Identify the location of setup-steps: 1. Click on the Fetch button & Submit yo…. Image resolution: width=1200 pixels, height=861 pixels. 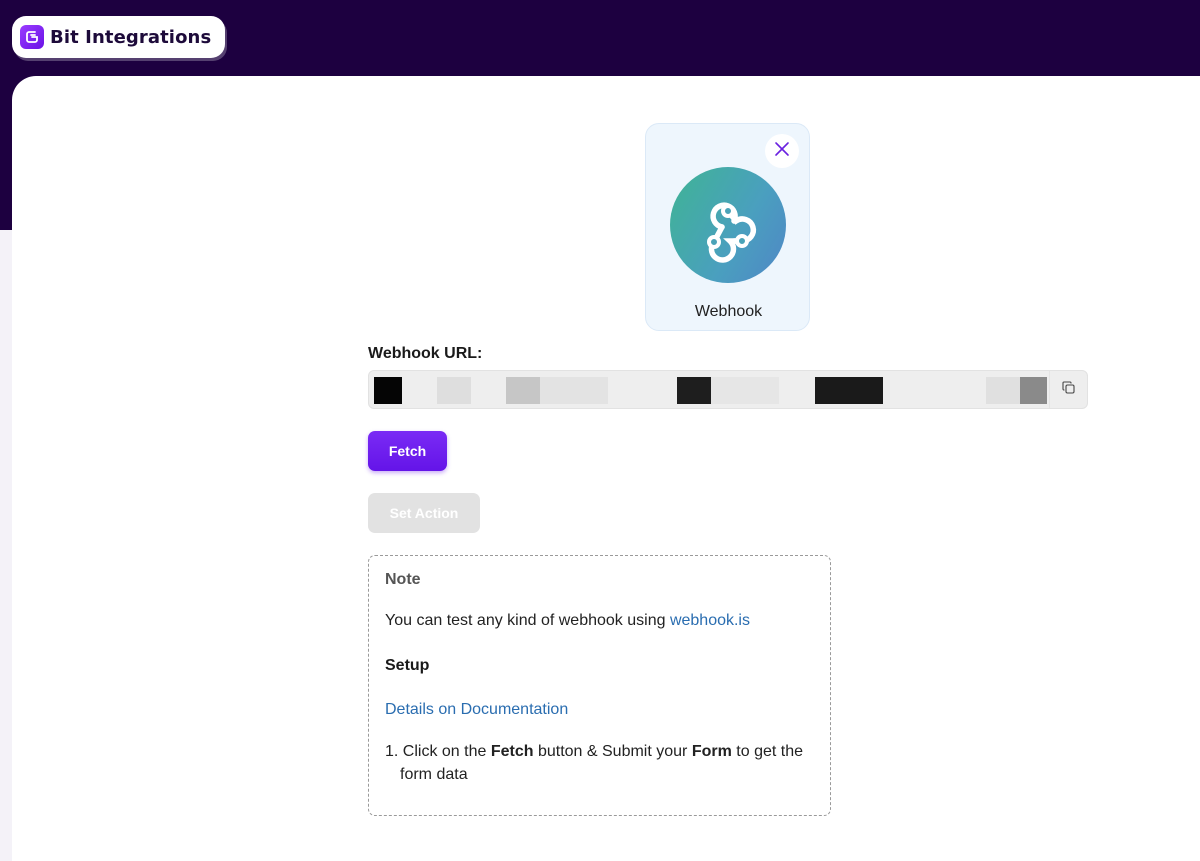
(600, 763).